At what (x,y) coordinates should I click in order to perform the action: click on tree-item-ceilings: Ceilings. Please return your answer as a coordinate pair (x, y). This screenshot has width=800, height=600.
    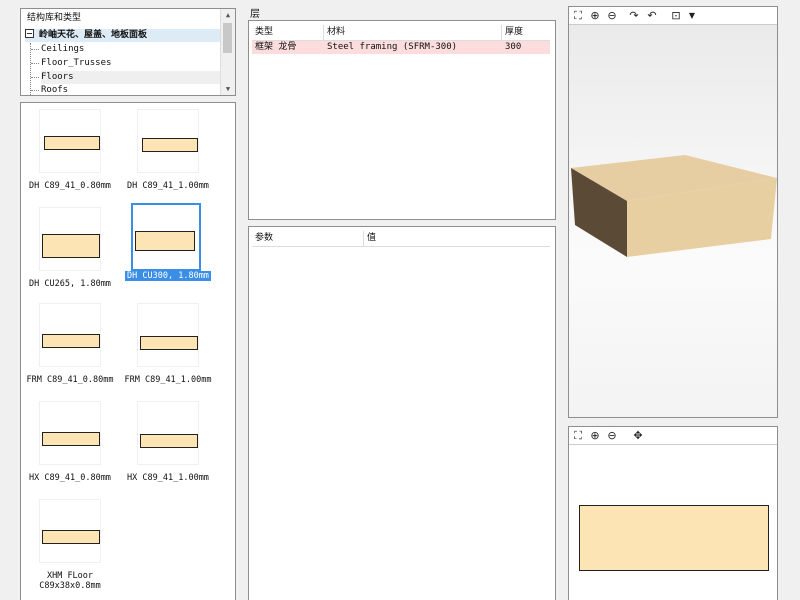
    Looking at the image, I should click on (126, 49).